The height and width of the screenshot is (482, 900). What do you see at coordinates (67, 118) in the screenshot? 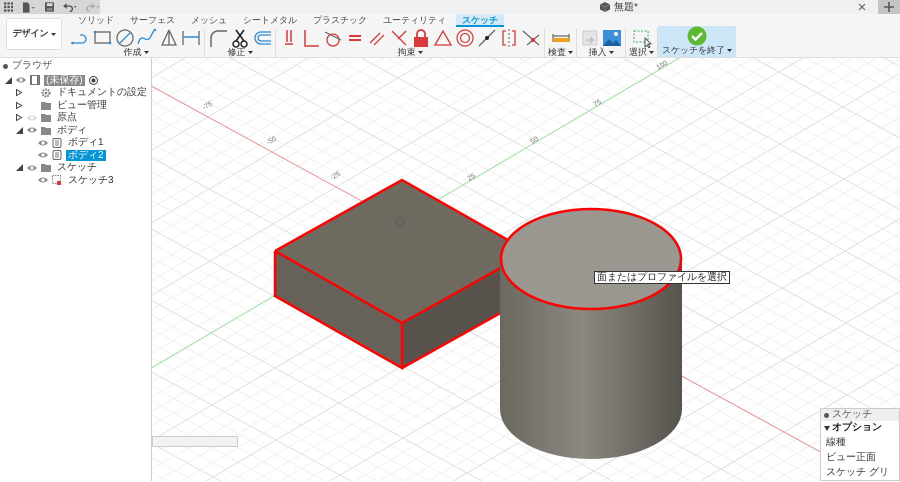
I see `tree-item: 原点` at bounding box center [67, 118].